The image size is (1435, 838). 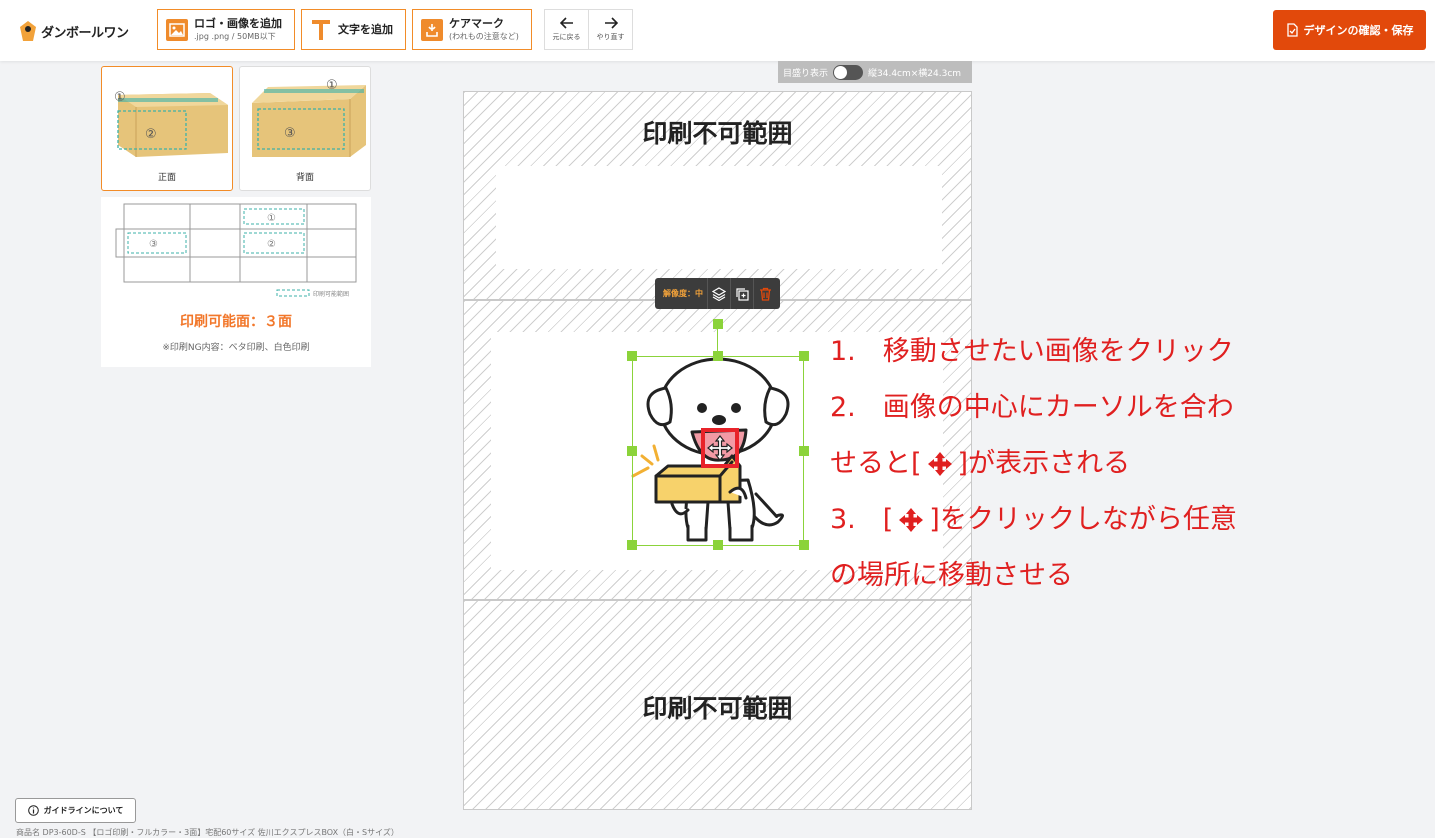 What do you see at coordinates (1083, 519) in the screenshot?
I see `instruction-line-4b: ]をクリックしながら任意` at bounding box center [1083, 519].